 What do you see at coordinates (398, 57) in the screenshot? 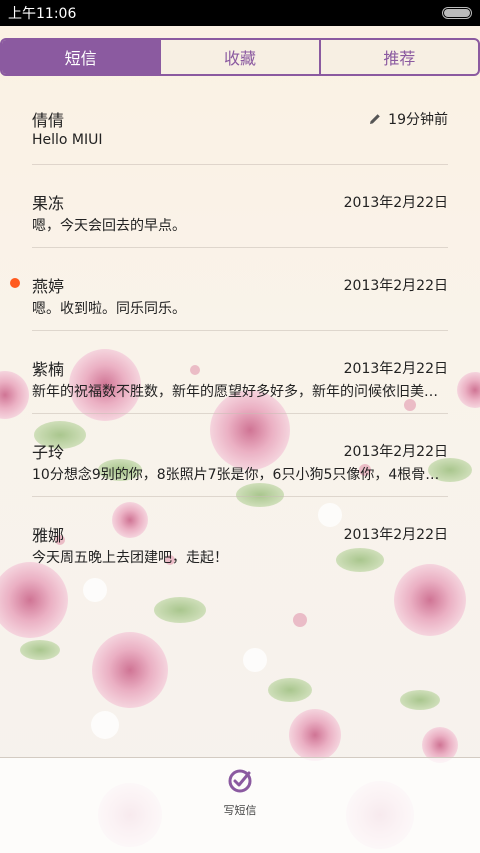
I see `tab-recommended: 推荐` at bounding box center [398, 57].